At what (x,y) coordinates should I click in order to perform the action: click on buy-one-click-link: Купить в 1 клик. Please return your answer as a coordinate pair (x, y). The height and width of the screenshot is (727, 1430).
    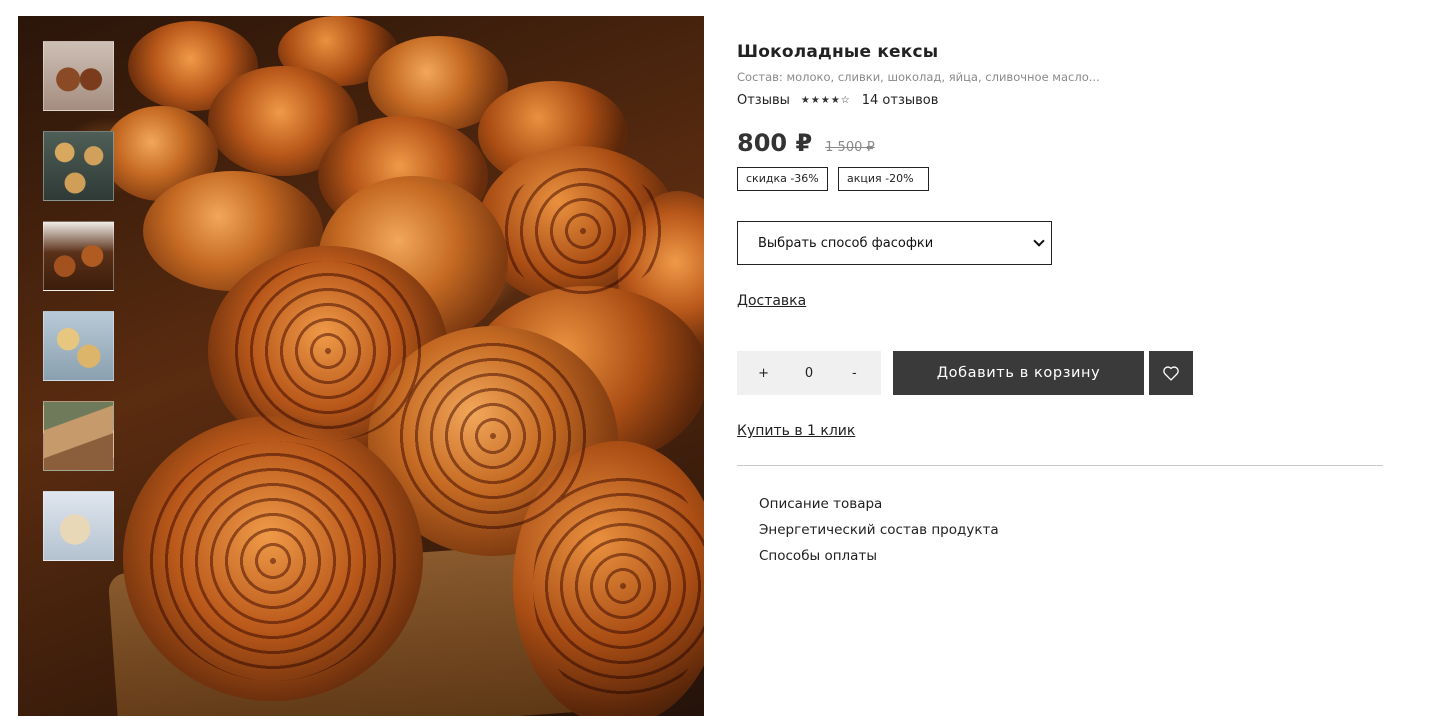
    Looking at the image, I should click on (796, 431).